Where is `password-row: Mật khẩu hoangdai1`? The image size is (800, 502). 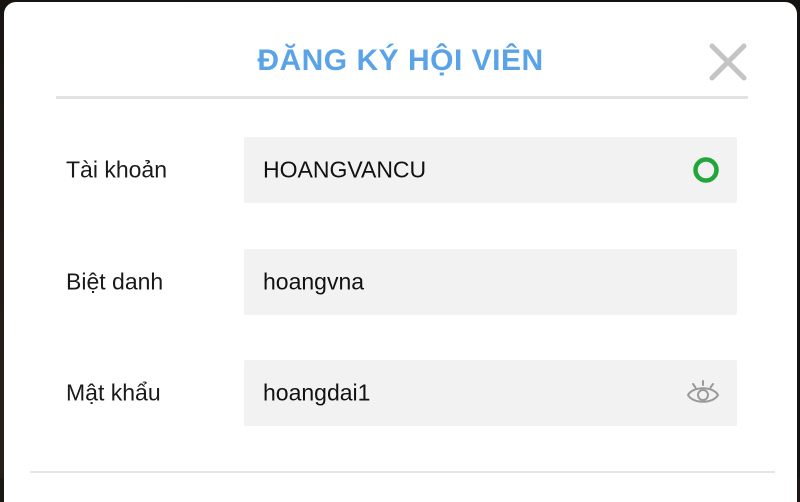
password-row: Mật khẩu hoangdai1 is located at coordinates (400, 393).